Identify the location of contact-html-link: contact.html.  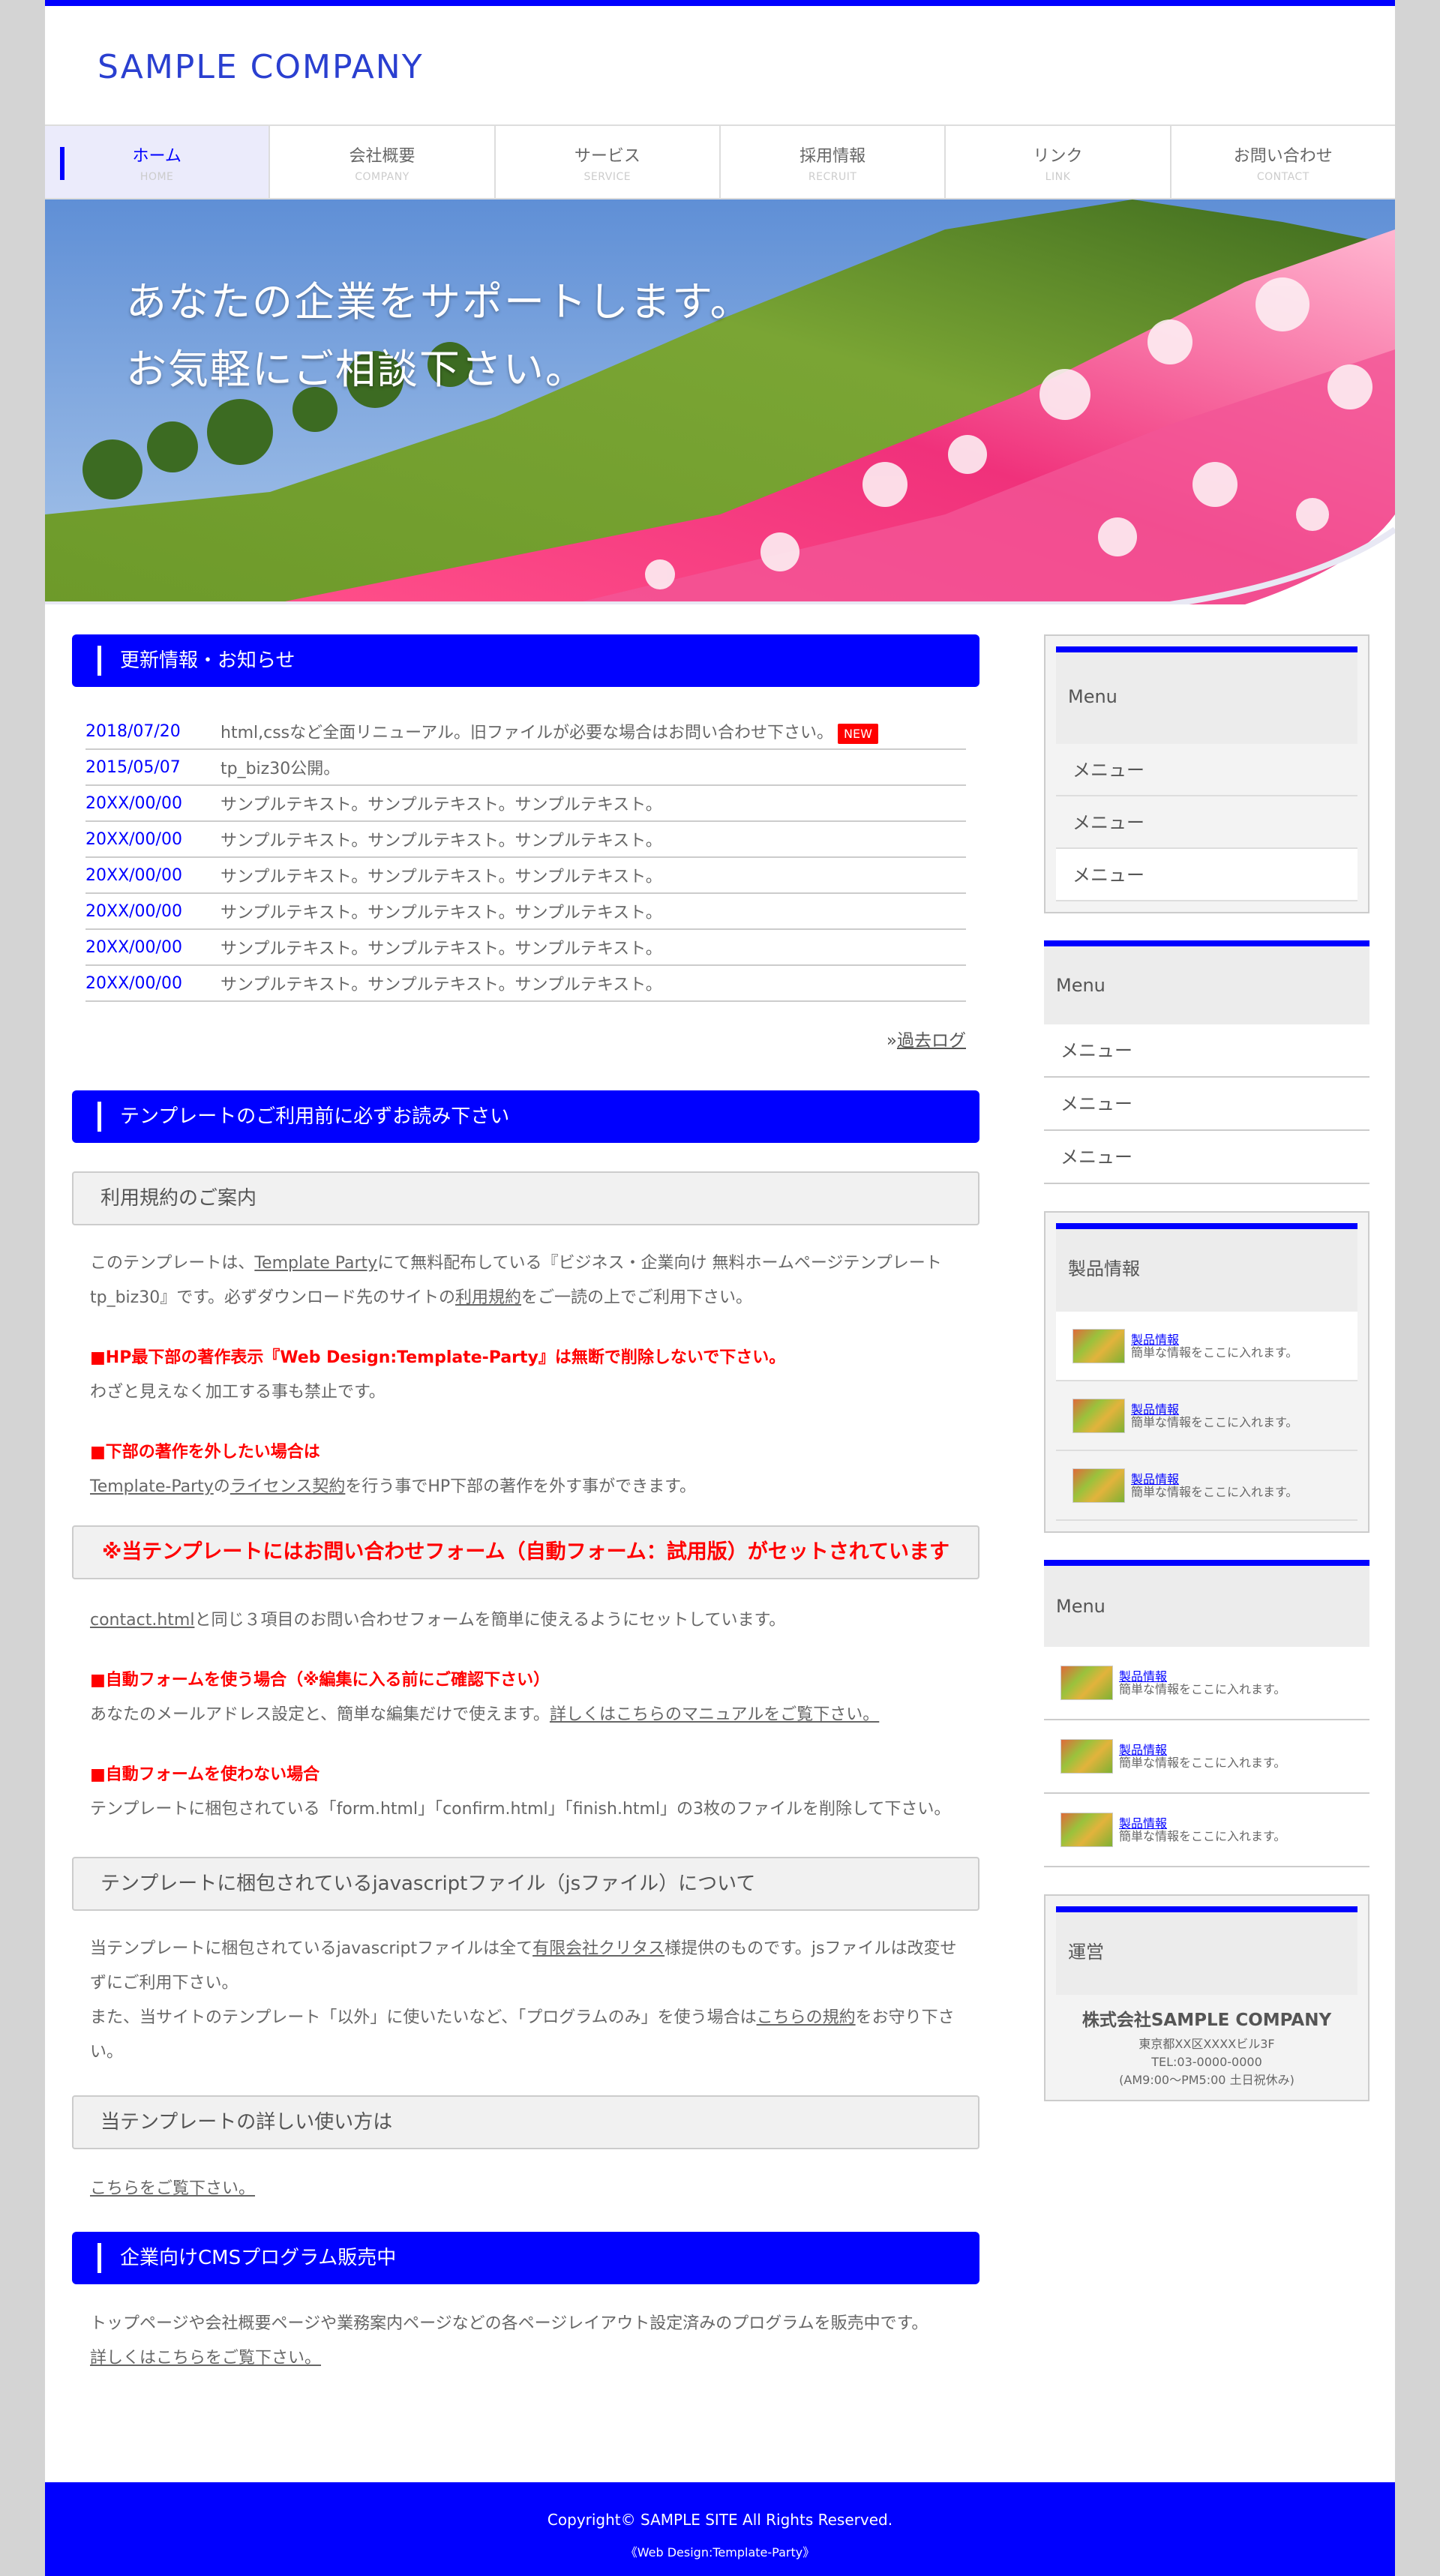
(142, 1621).